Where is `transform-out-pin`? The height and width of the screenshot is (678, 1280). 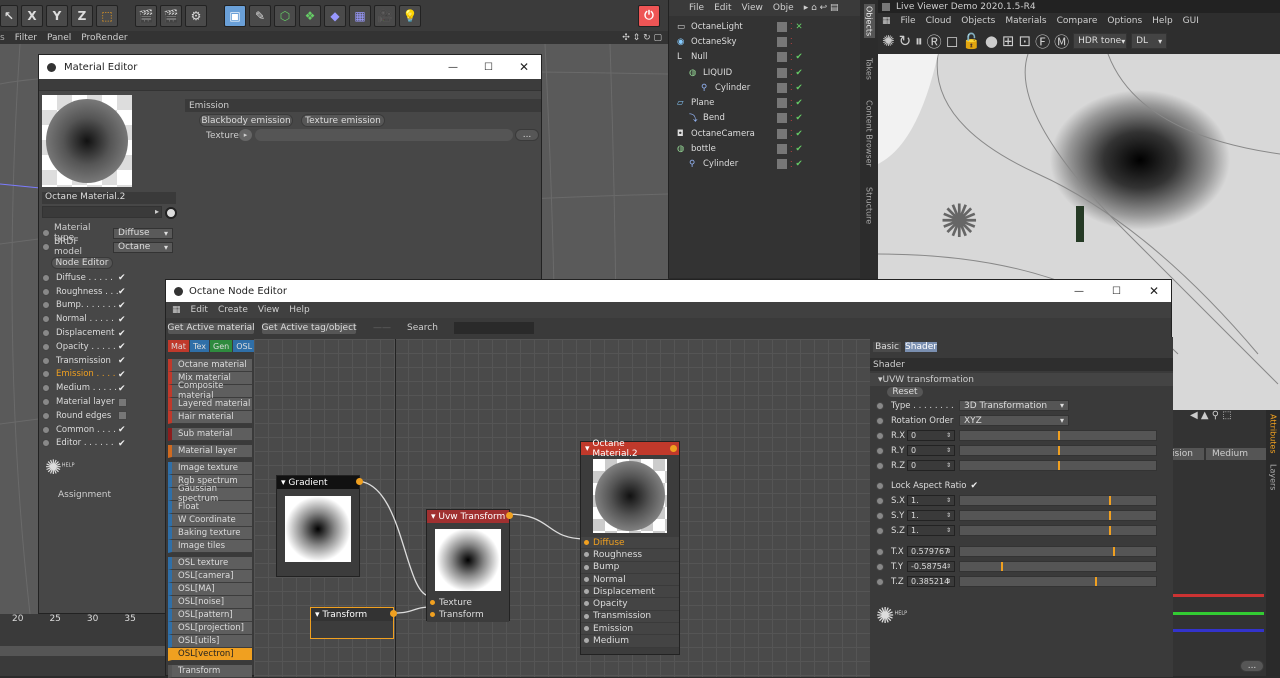 transform-out-pin is located at coordinates (393, 613).